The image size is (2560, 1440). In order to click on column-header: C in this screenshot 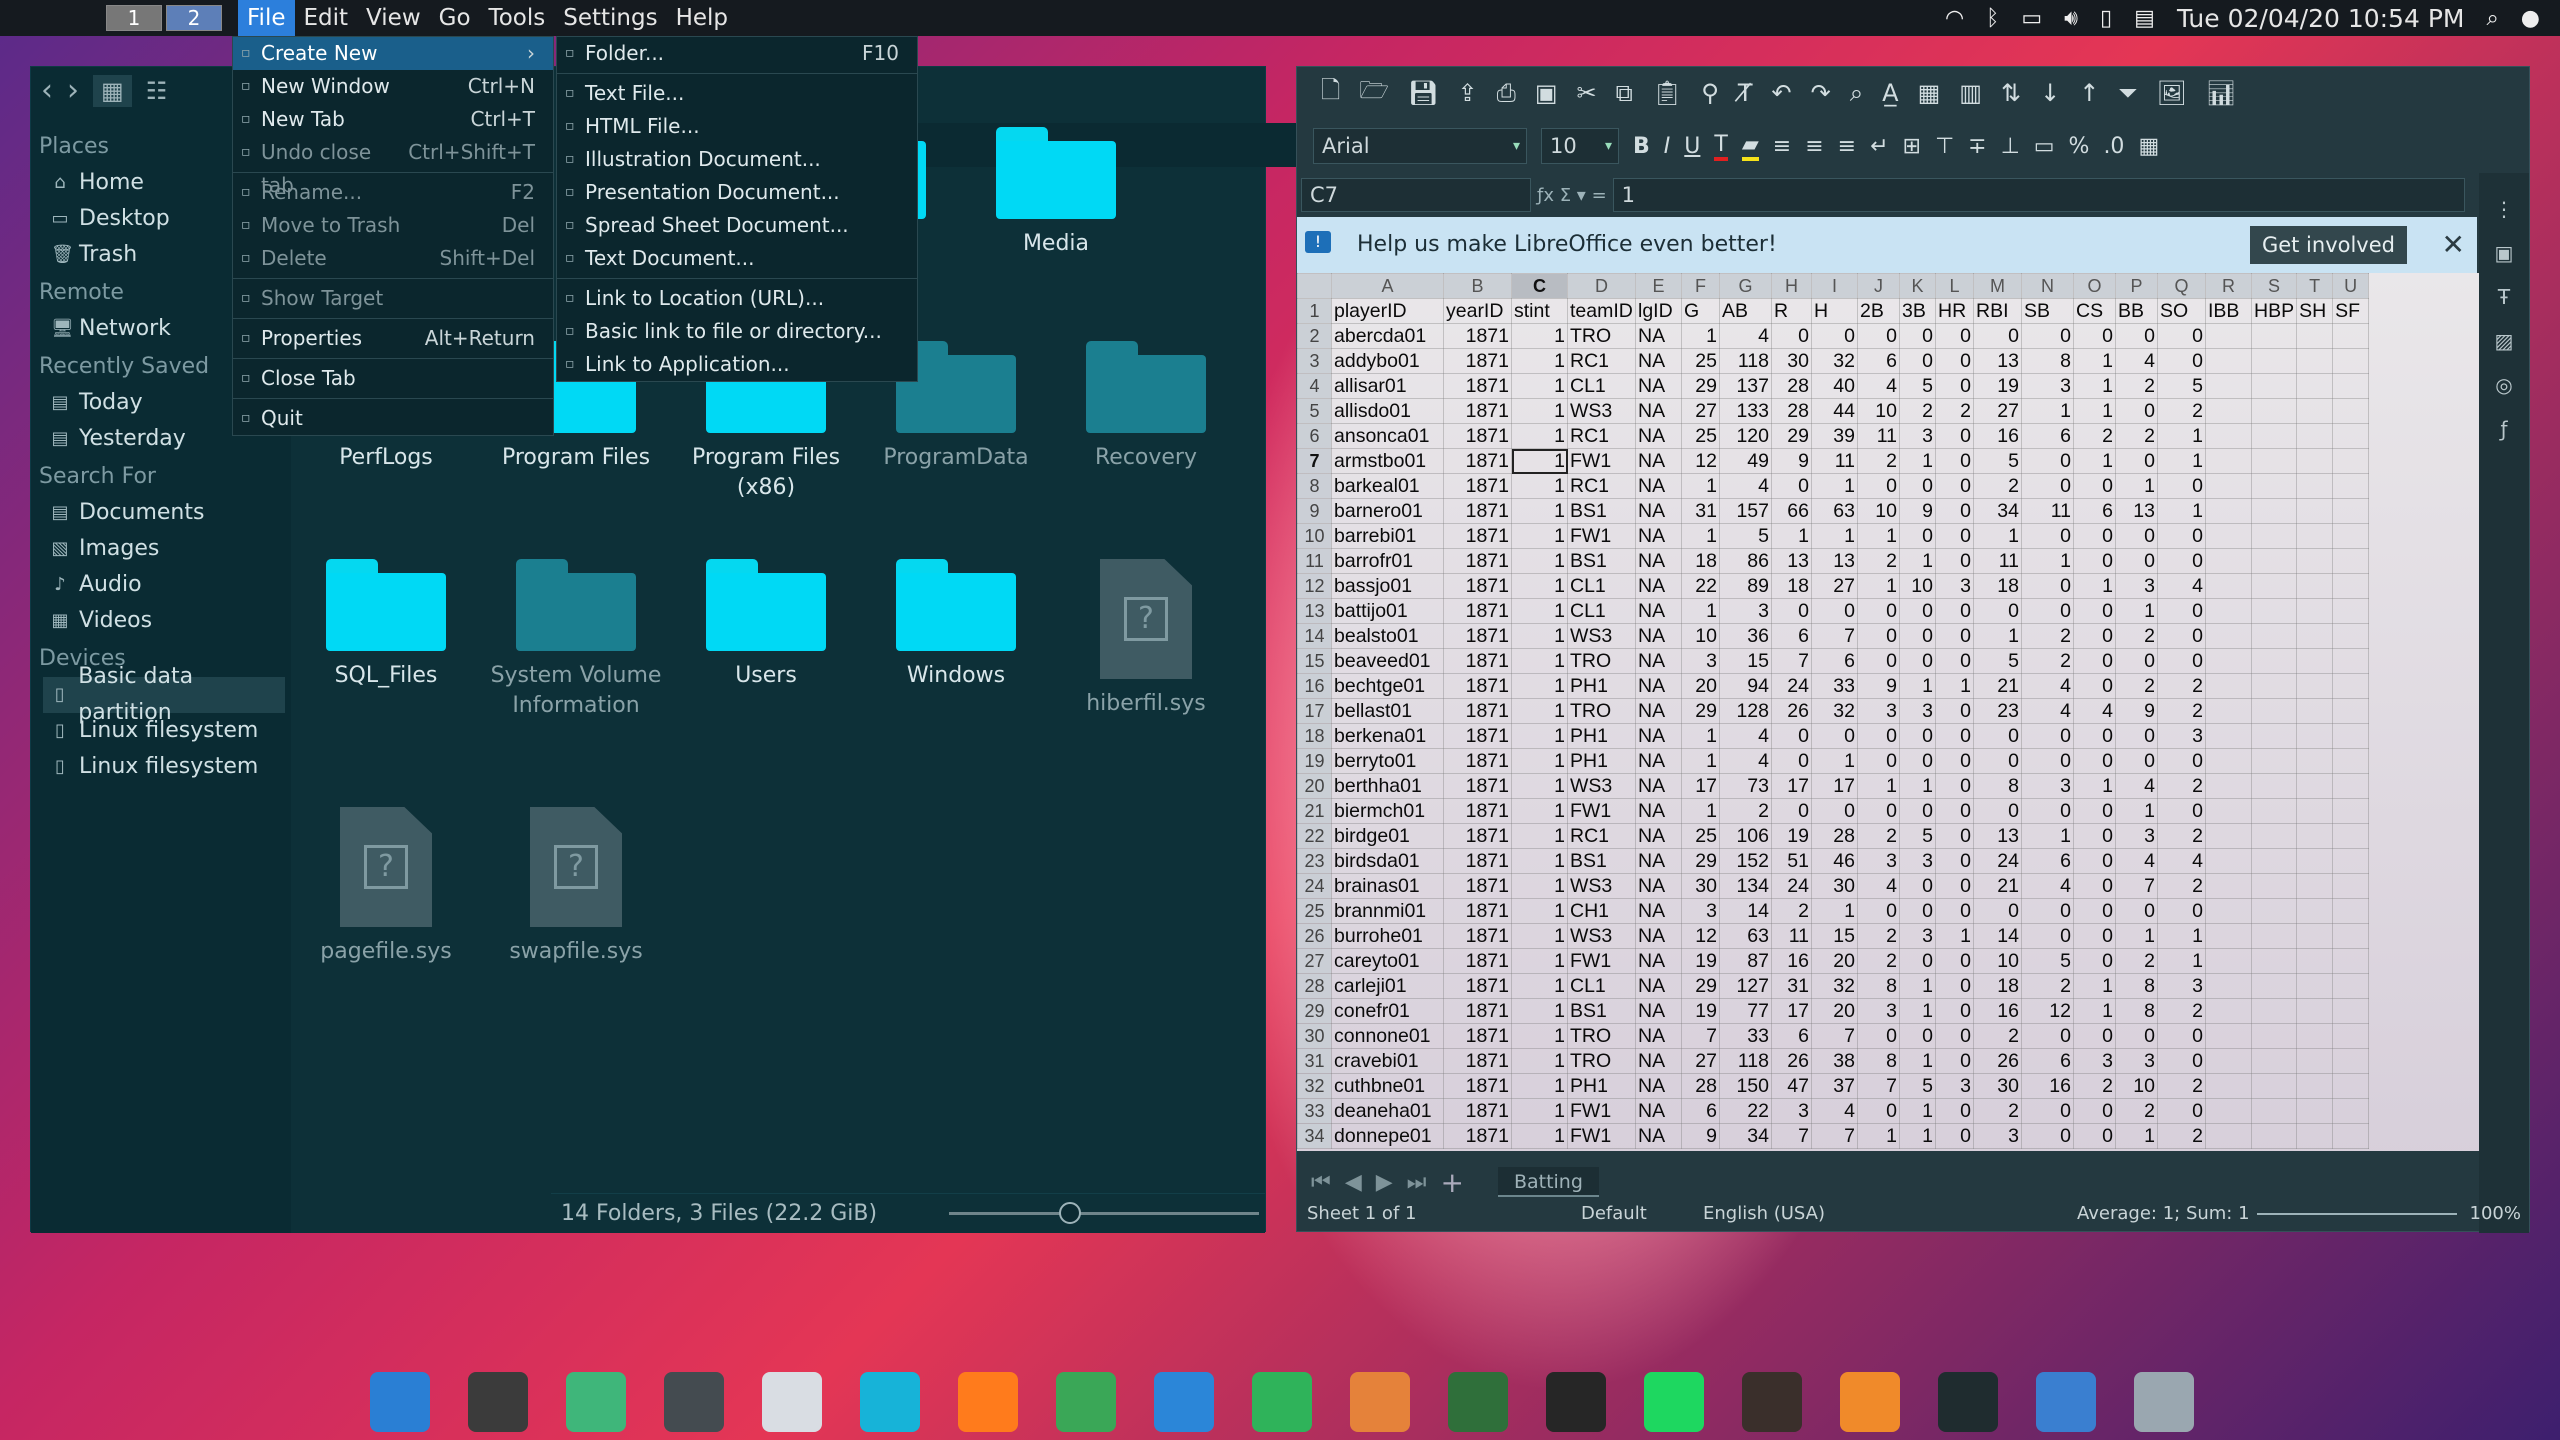, I will do `click(1539, 286)`.